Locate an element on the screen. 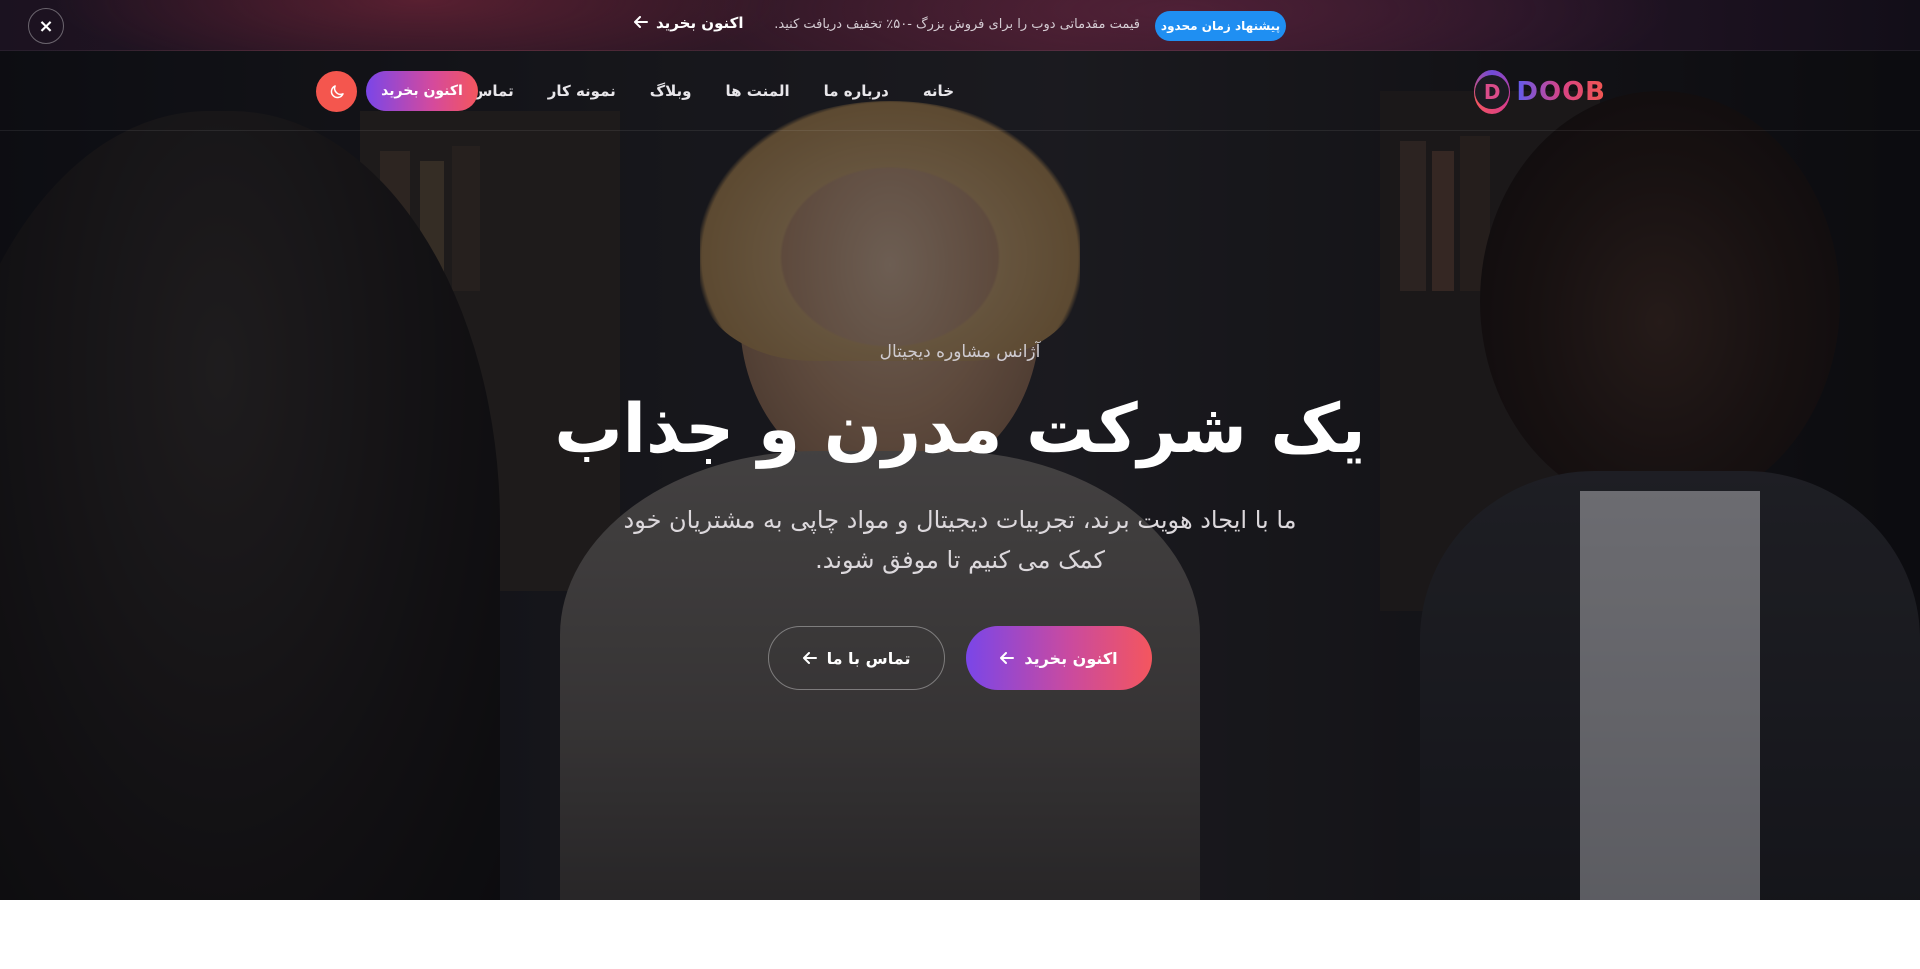 This screenshot has height=969, width=1920. promo-buy-link: اکنون بخرید is located at coordinates (689, 23).